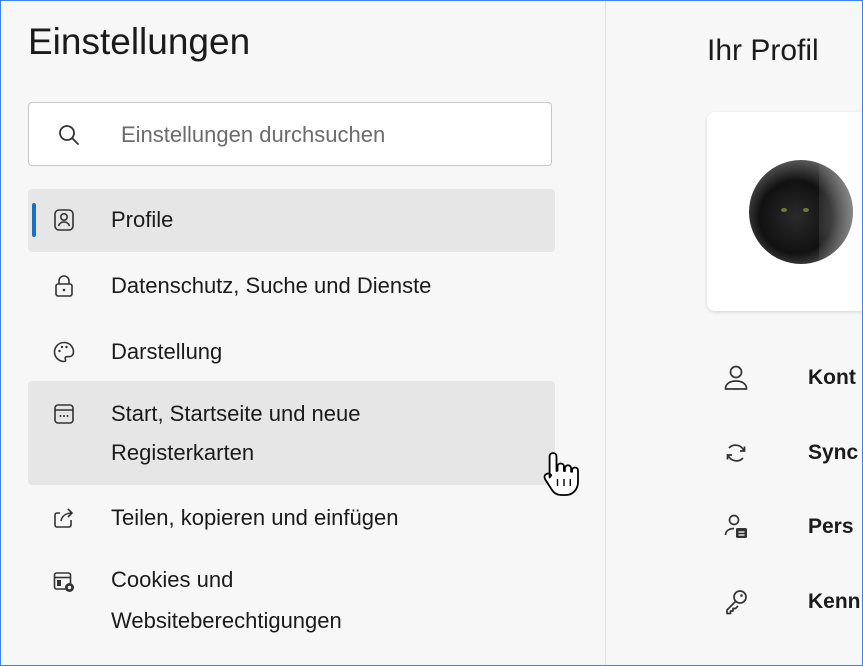 This screenshot has height=666, width=863. I want to click on active-indicator, so click(34, 220).